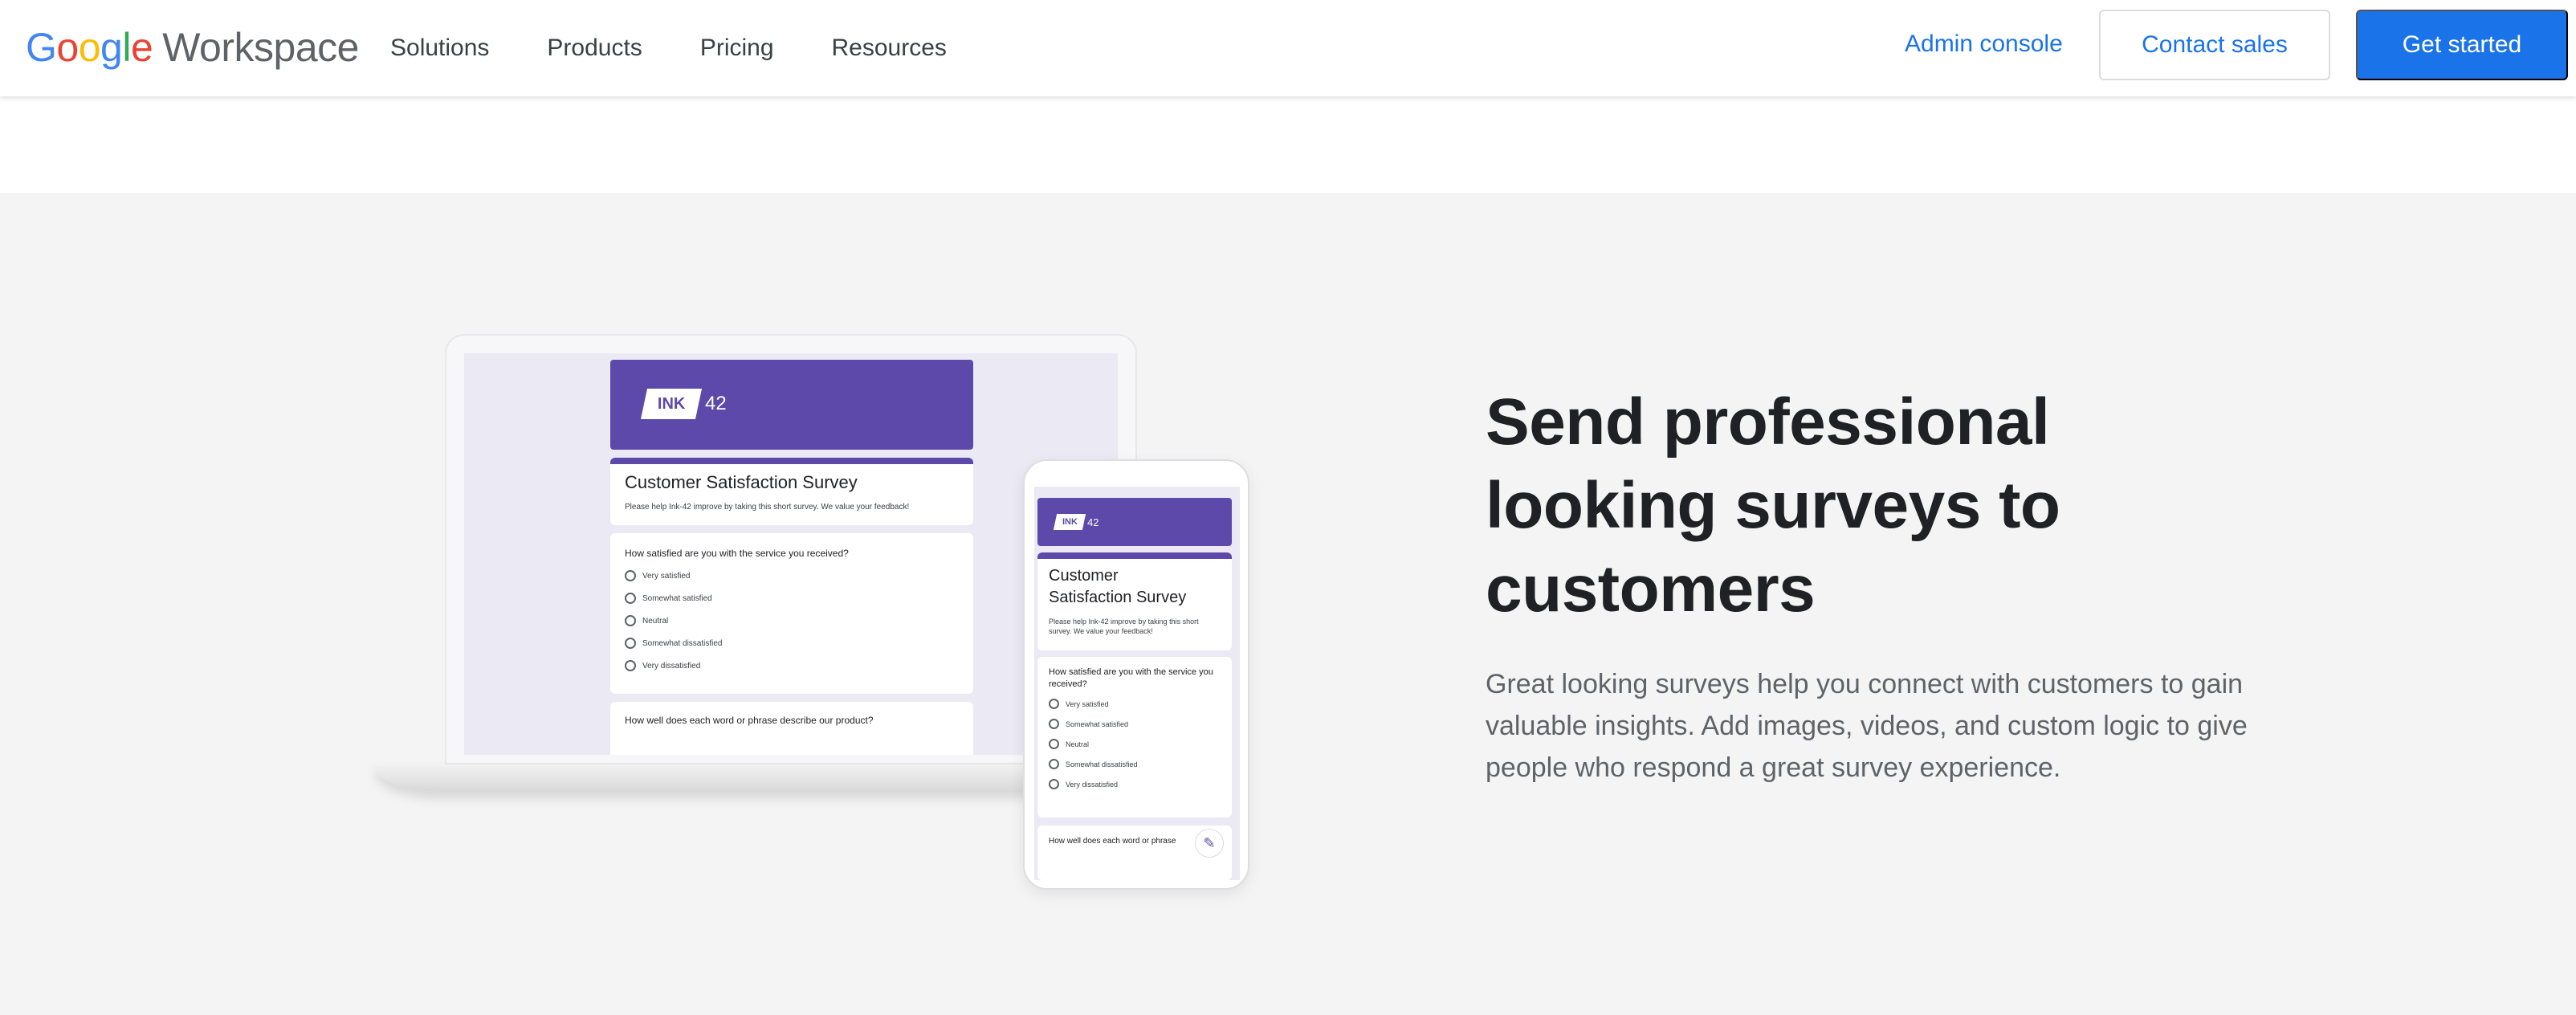  I want to click on phone-question-card-2: How well does each word or phrase ✎, so click(1134, 853).